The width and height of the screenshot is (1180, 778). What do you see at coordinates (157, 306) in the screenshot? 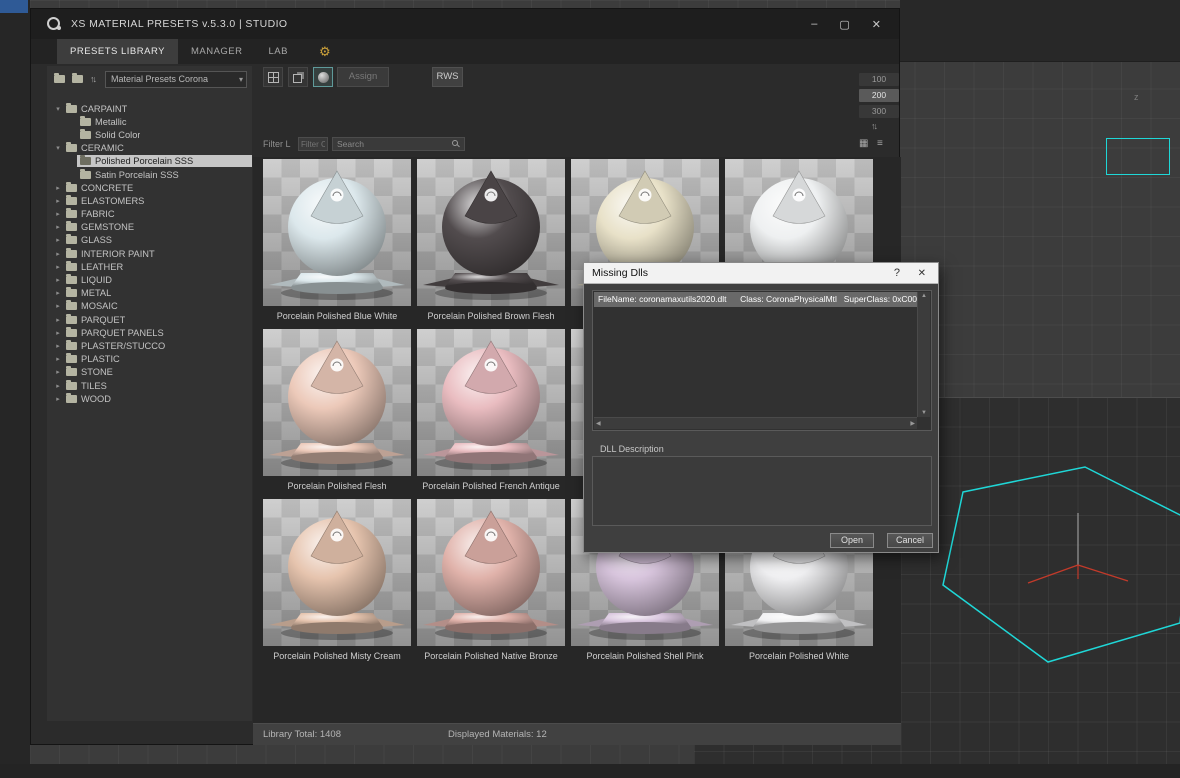
I see `tree-item-content: MOSAIC` at bounding box center [157, 306].